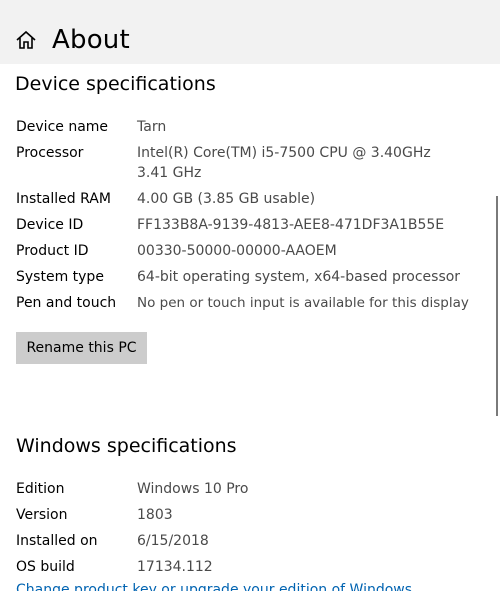 Image resolution: width=500 pixels, height=591 pixels. Describe the element at coordinates (66, 303) in the screenshot. I see `spec-label: Pen and touch` at that location.